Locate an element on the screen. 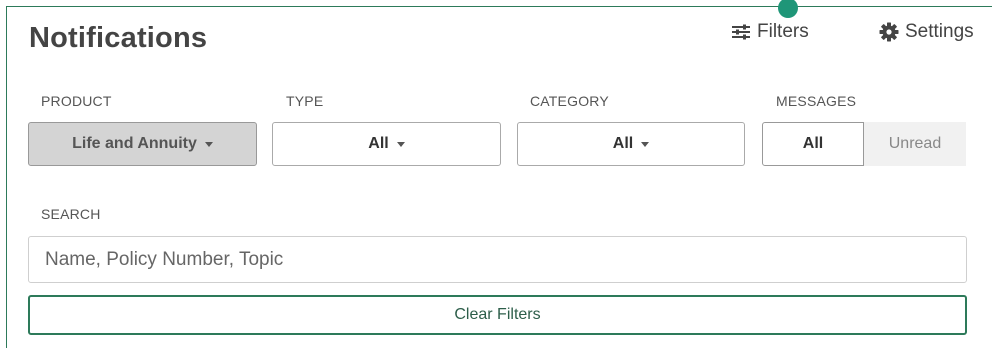 The width and height of the screenshot is (994, 350). category-select: All is located at coordinates (631, 144).